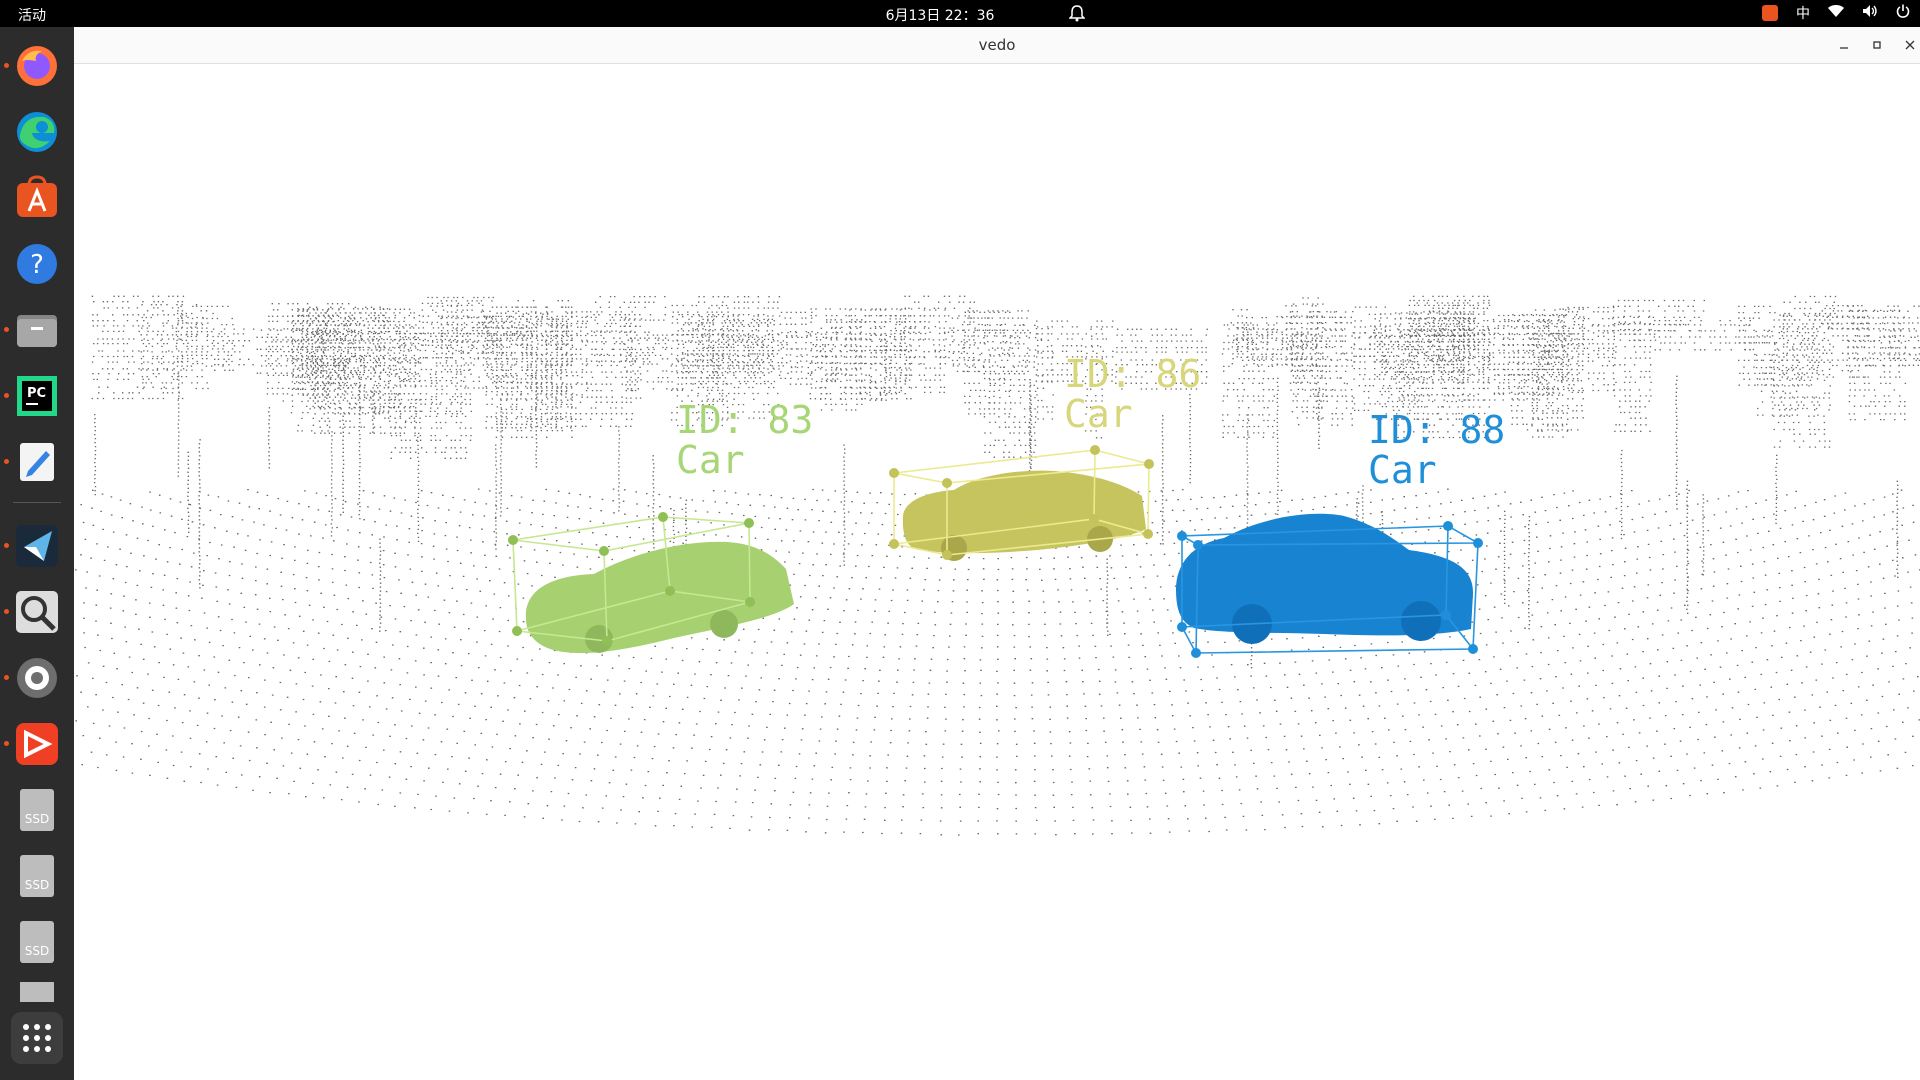 This screenshot has height=1080, width=1920. What do you see at coordinates (37, 612) in the screenshot?
I see `image-search-icon` at bounding box center [37, 612].